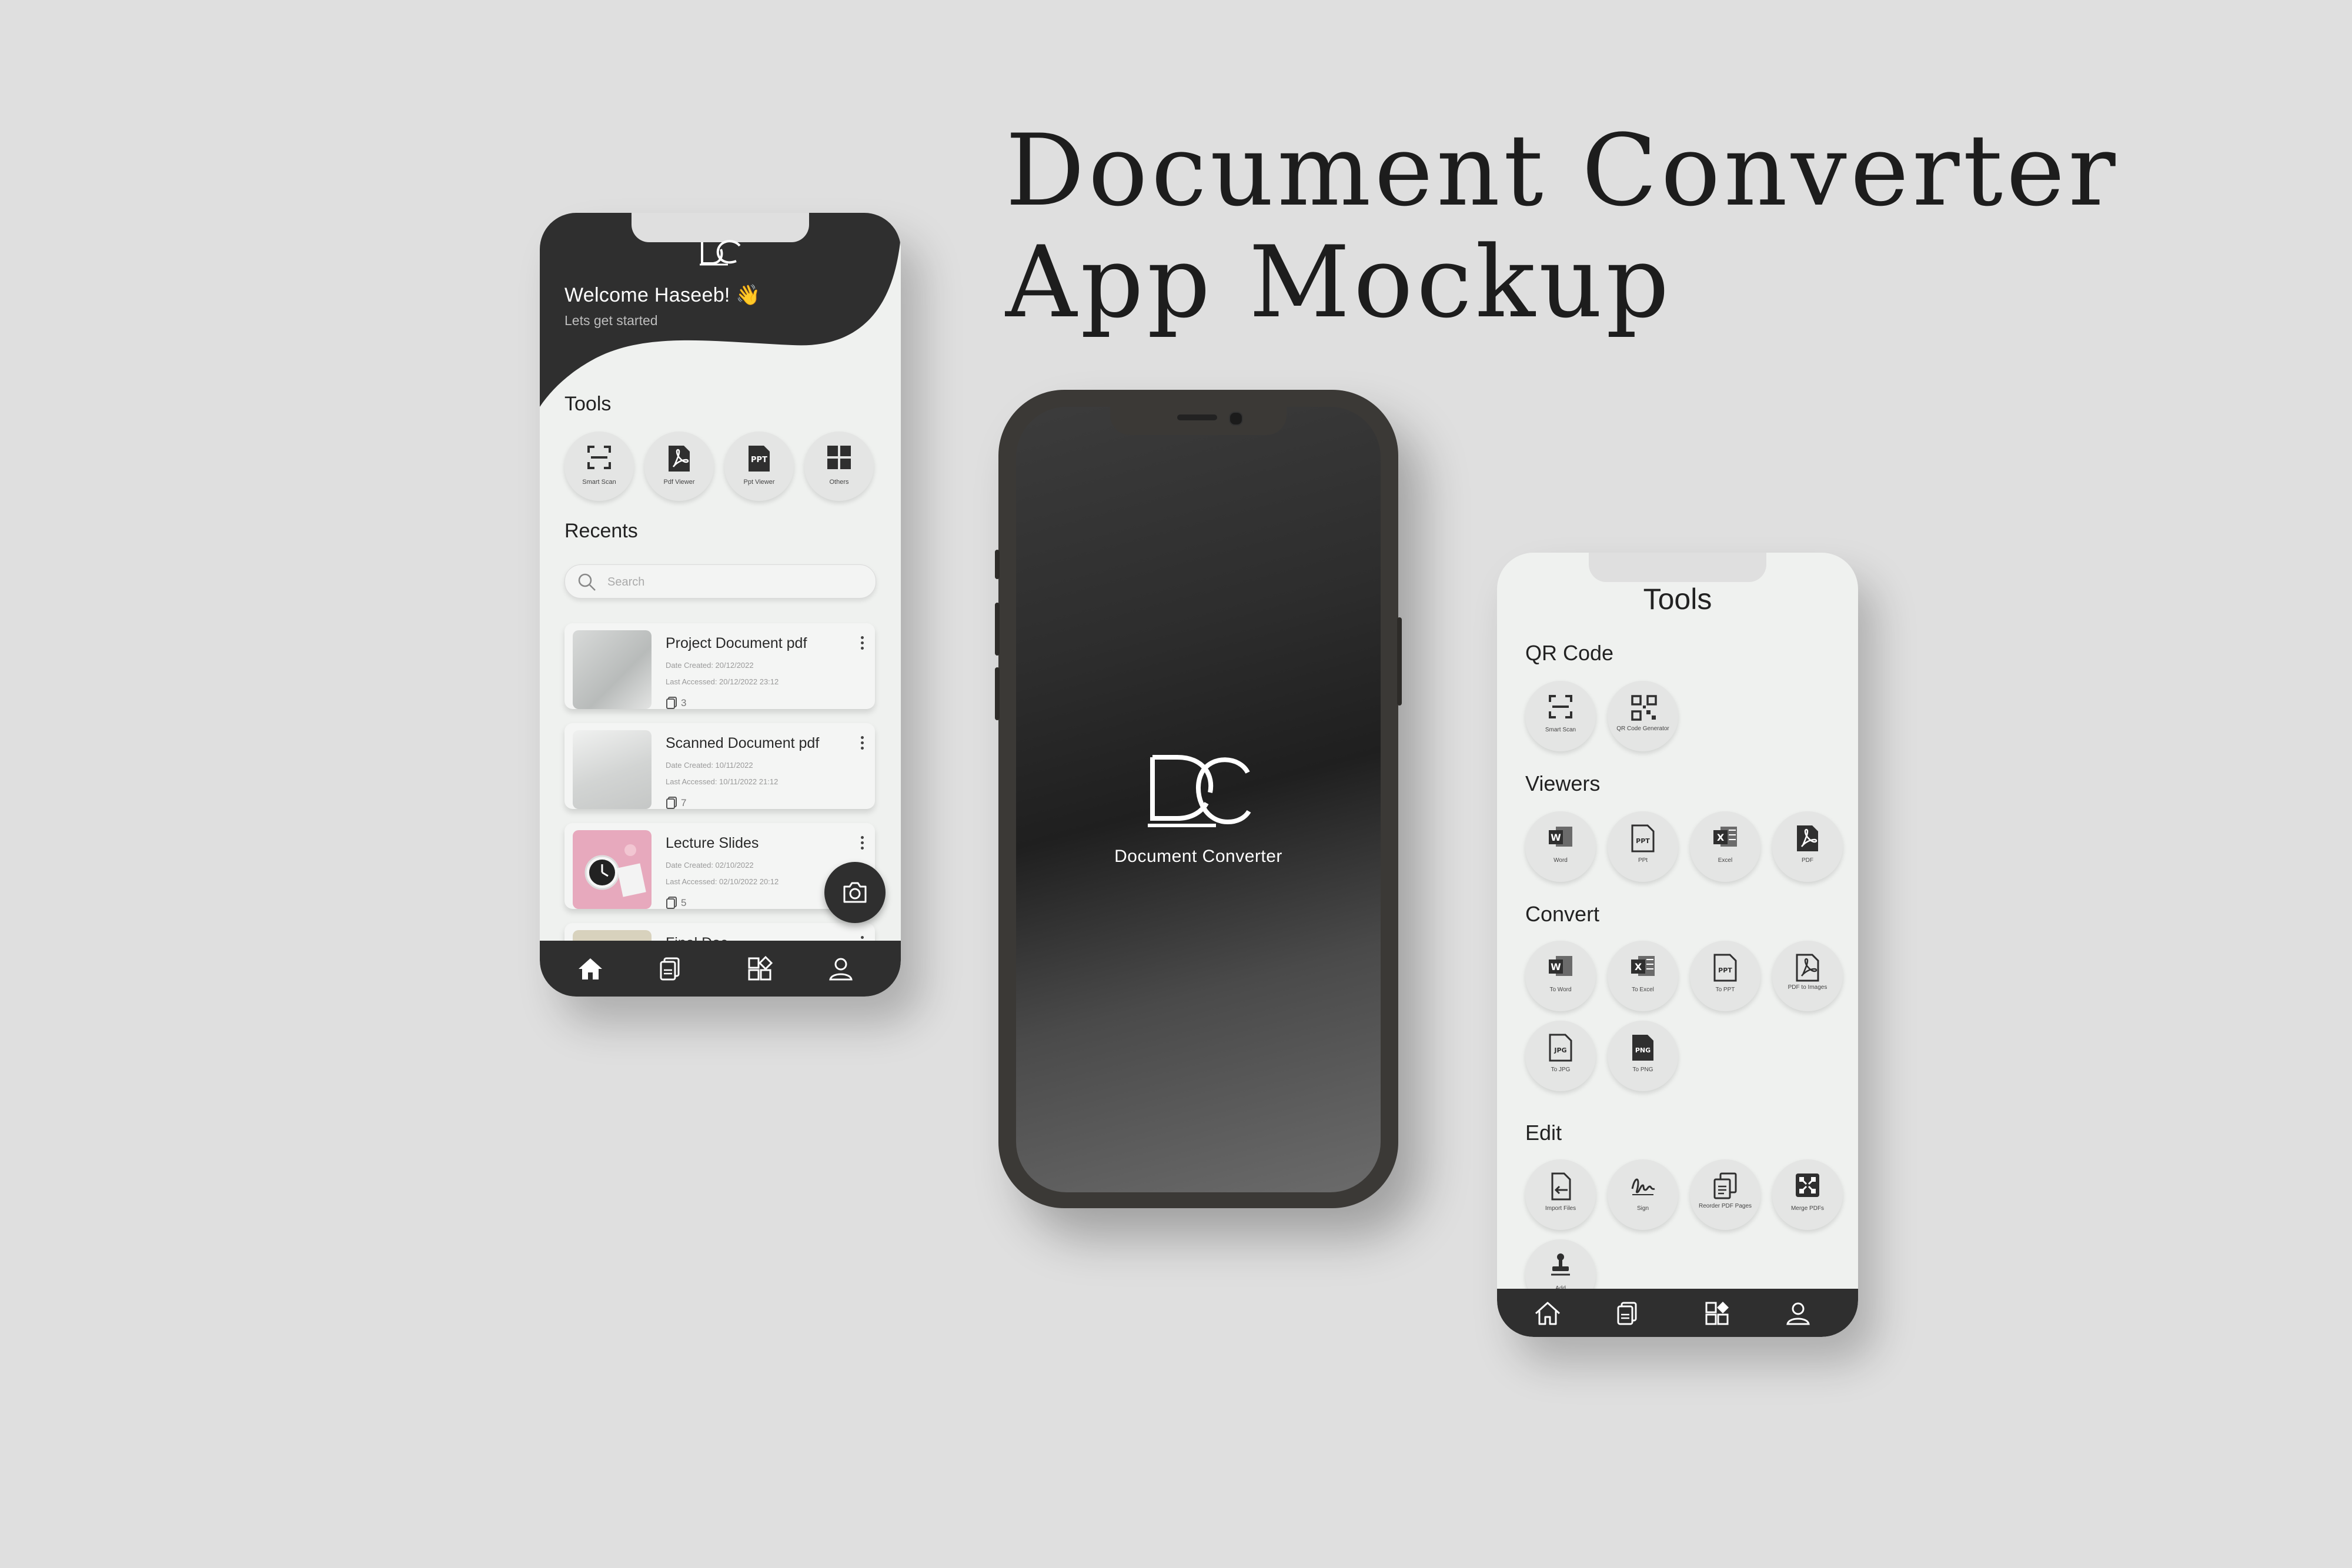 The image size is (2352, 1568). I want to click on sign-button: Sign, so click(1643, 1194).